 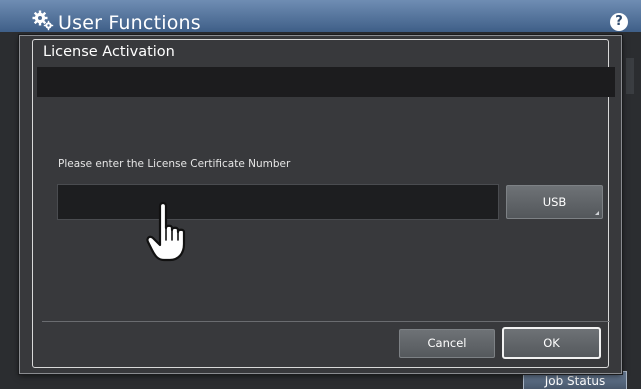 What do you see at coordinates (447, 343) in the screenshot?
I see `cancel-button: Cancel` at bounding box center [447, 343].